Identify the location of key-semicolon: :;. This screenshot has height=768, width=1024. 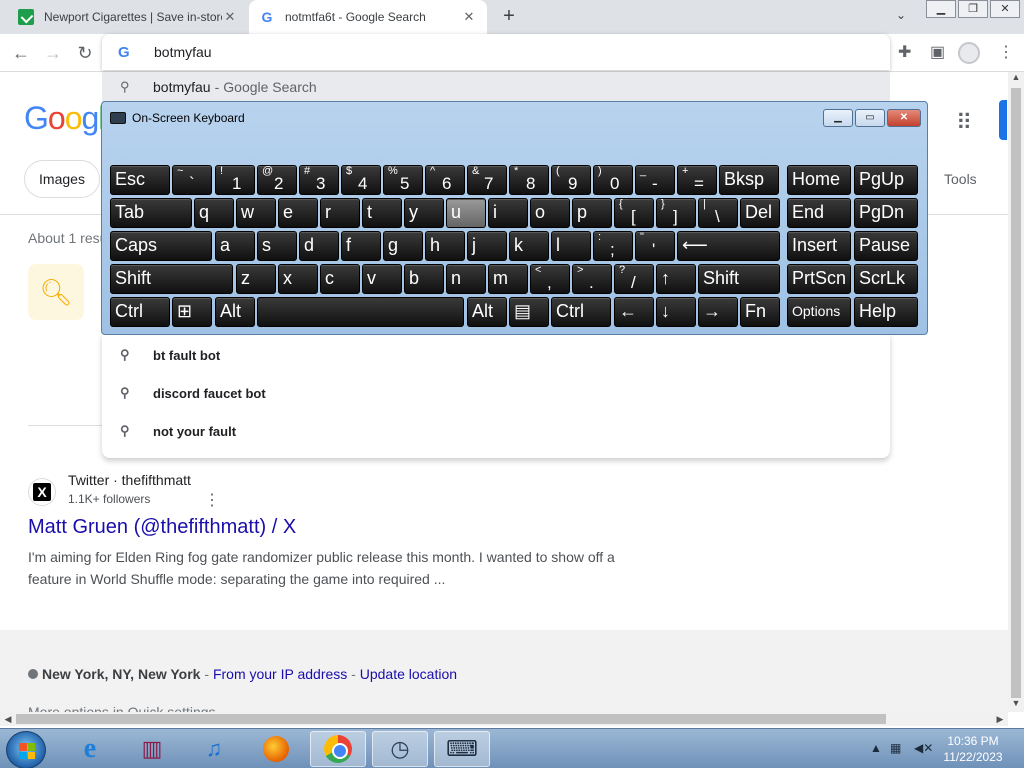
(613, 246).